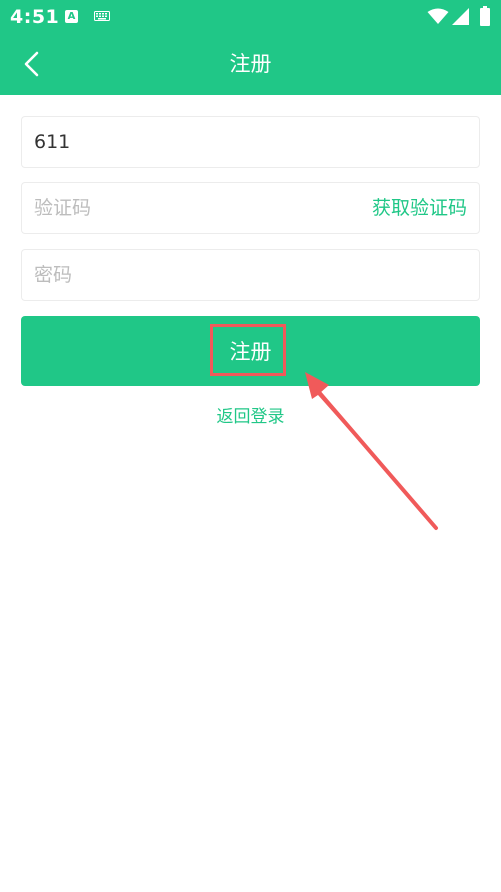 Image resolution: width=501 pixels, height=892 pixels. I want to click on signal-icon, so click(460, 16).